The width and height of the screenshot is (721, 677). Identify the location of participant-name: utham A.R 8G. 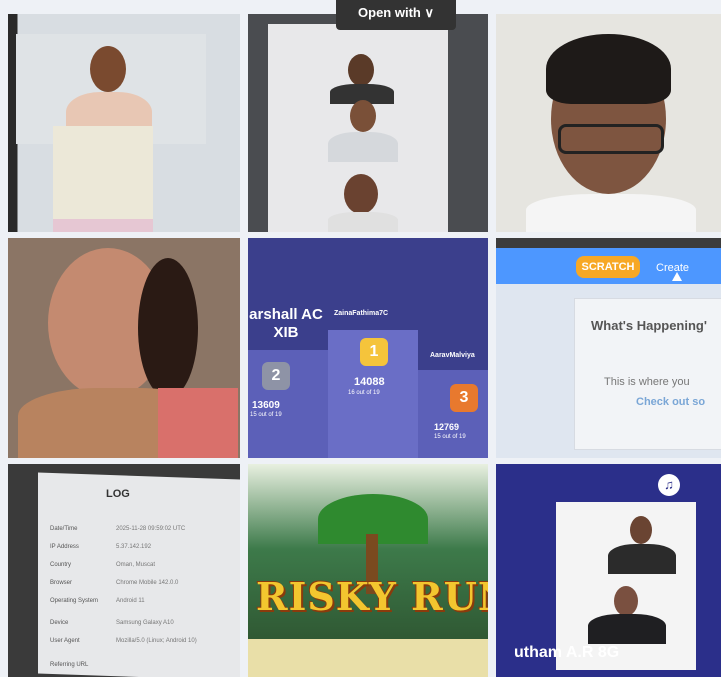
(567, 652).